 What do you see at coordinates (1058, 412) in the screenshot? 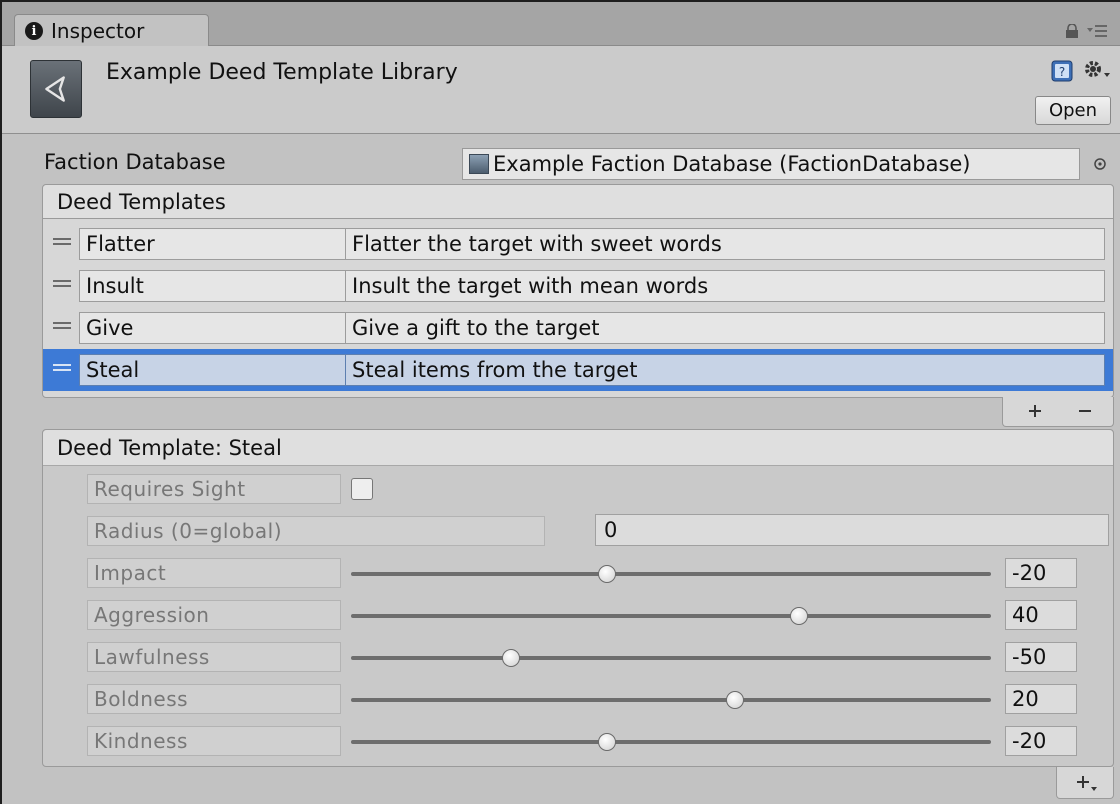
I see `list-footer` at bounding box center [1058, 412].